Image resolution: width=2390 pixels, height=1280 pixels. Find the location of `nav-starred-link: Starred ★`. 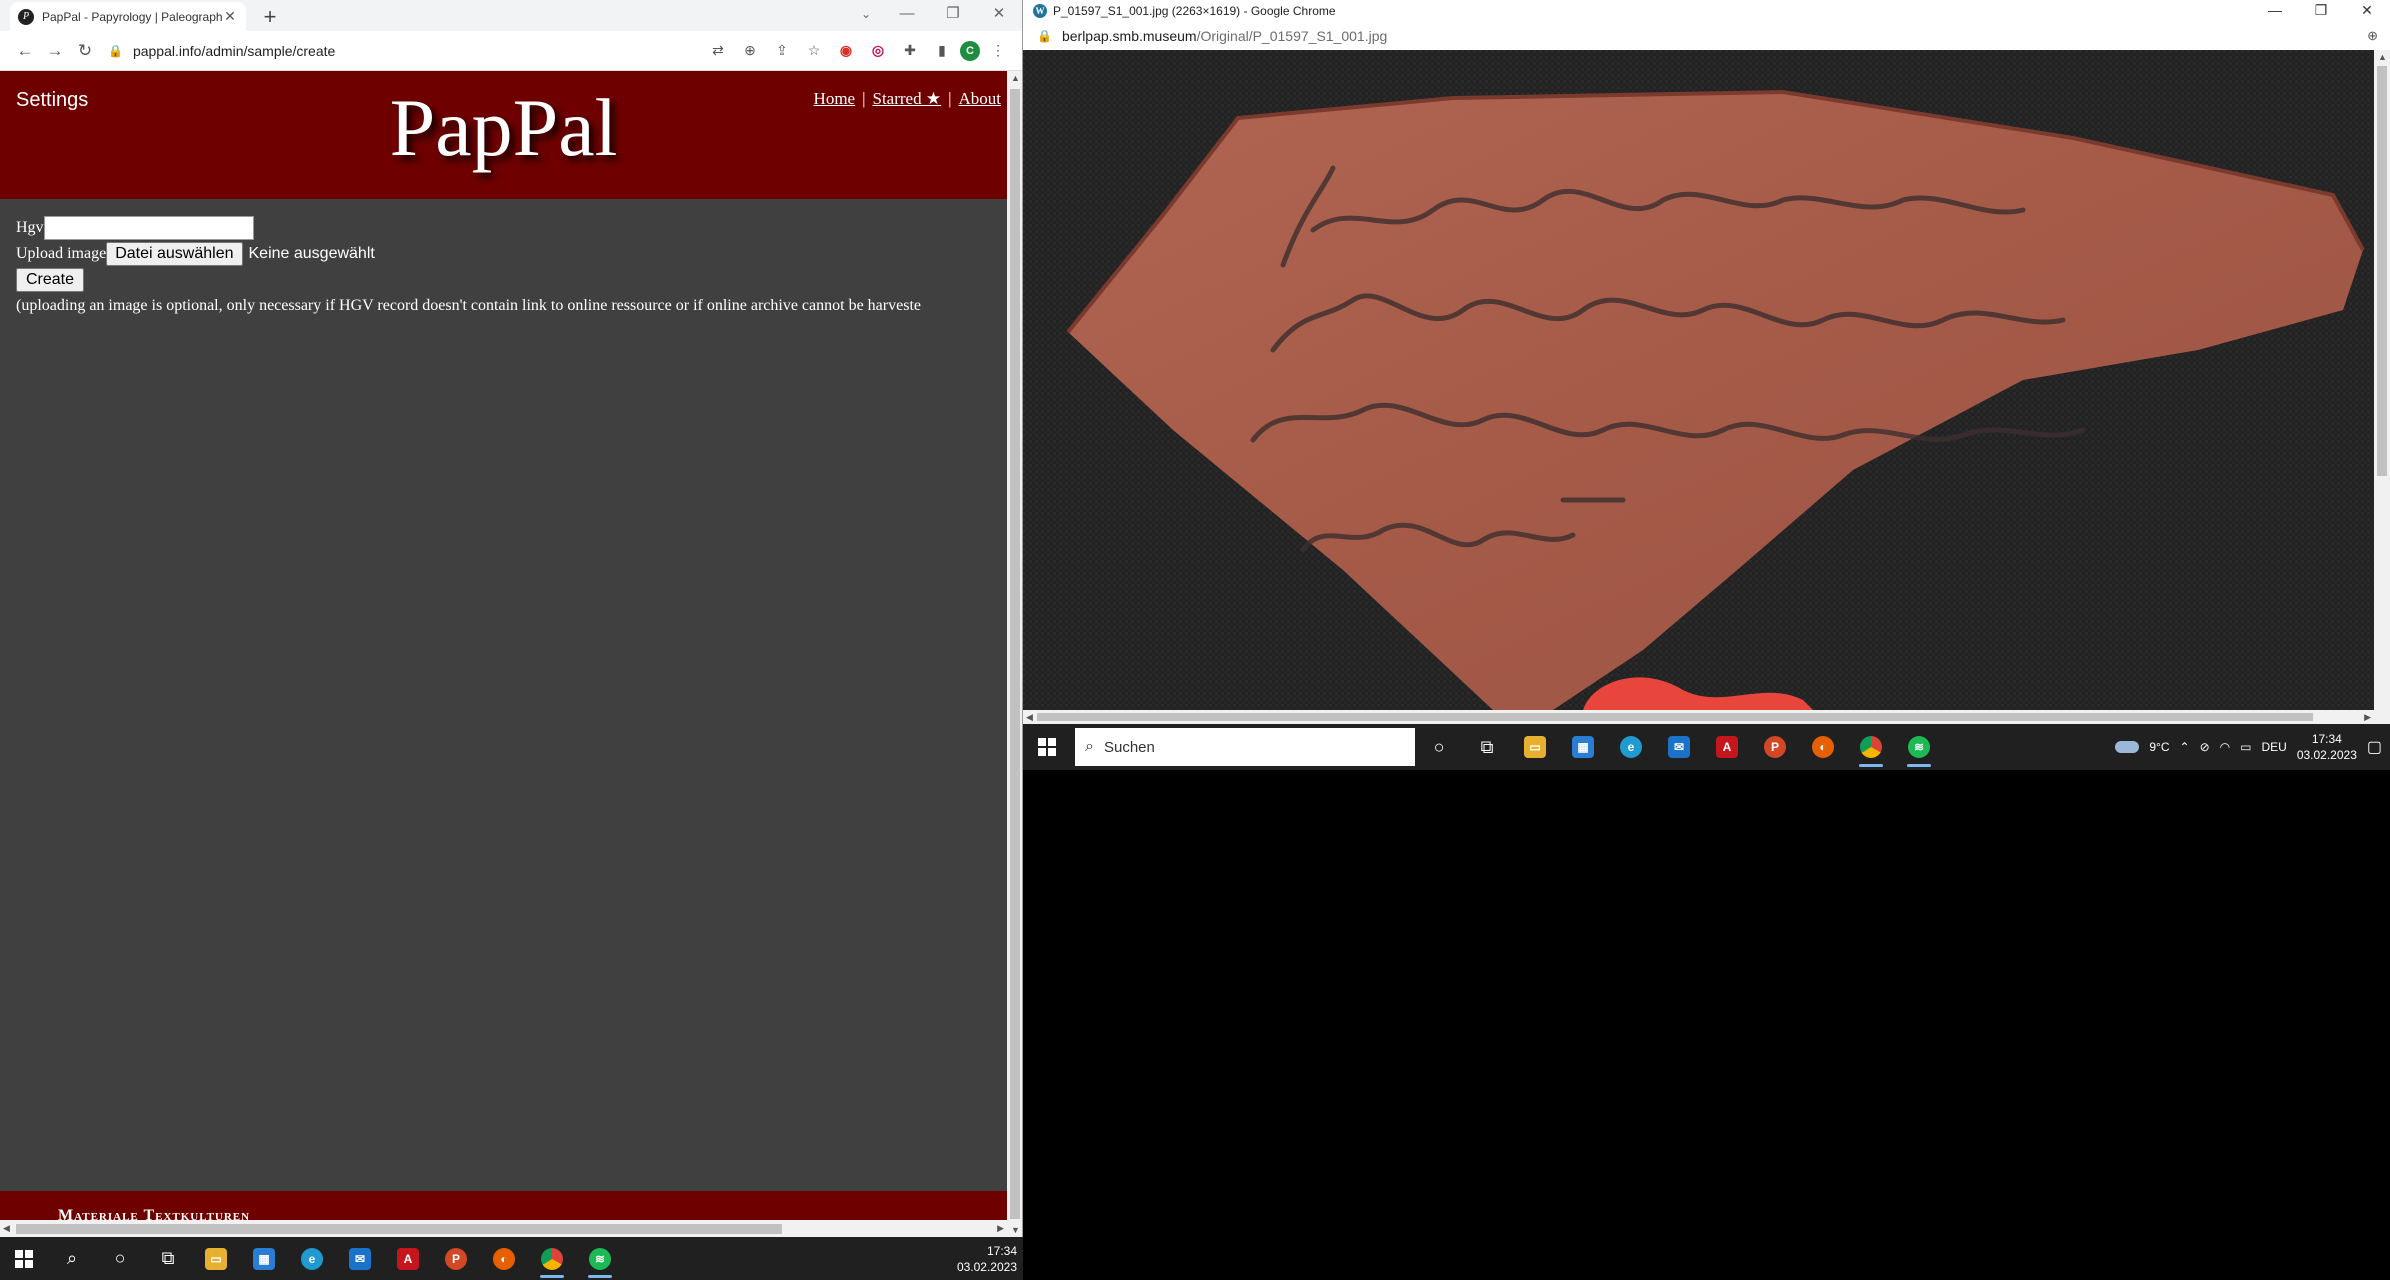

nav-starred-link: Starred ★ is located at coordinates (907, 98).